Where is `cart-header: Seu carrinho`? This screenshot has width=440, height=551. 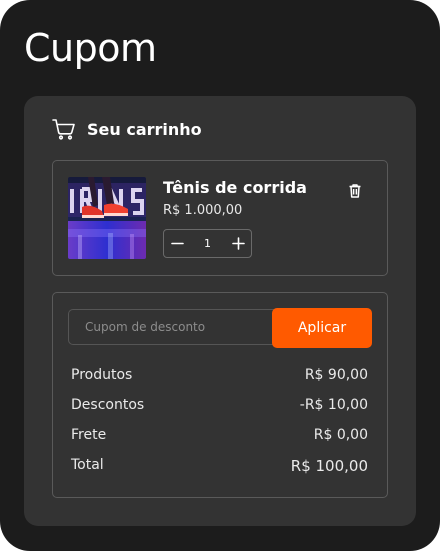
cart-header: Seu carrinho is located at coordinates (127, 129).